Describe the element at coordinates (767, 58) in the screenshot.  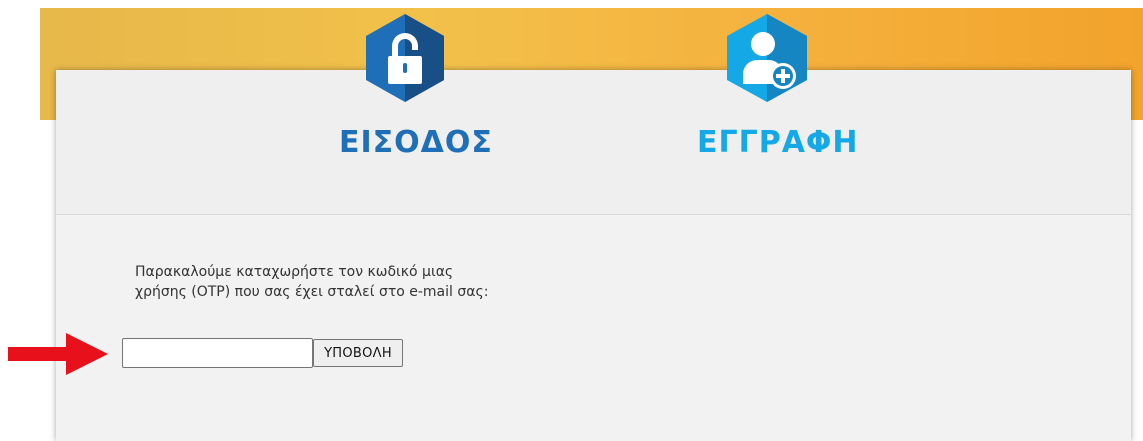
I see `add-user-icon` at that location.